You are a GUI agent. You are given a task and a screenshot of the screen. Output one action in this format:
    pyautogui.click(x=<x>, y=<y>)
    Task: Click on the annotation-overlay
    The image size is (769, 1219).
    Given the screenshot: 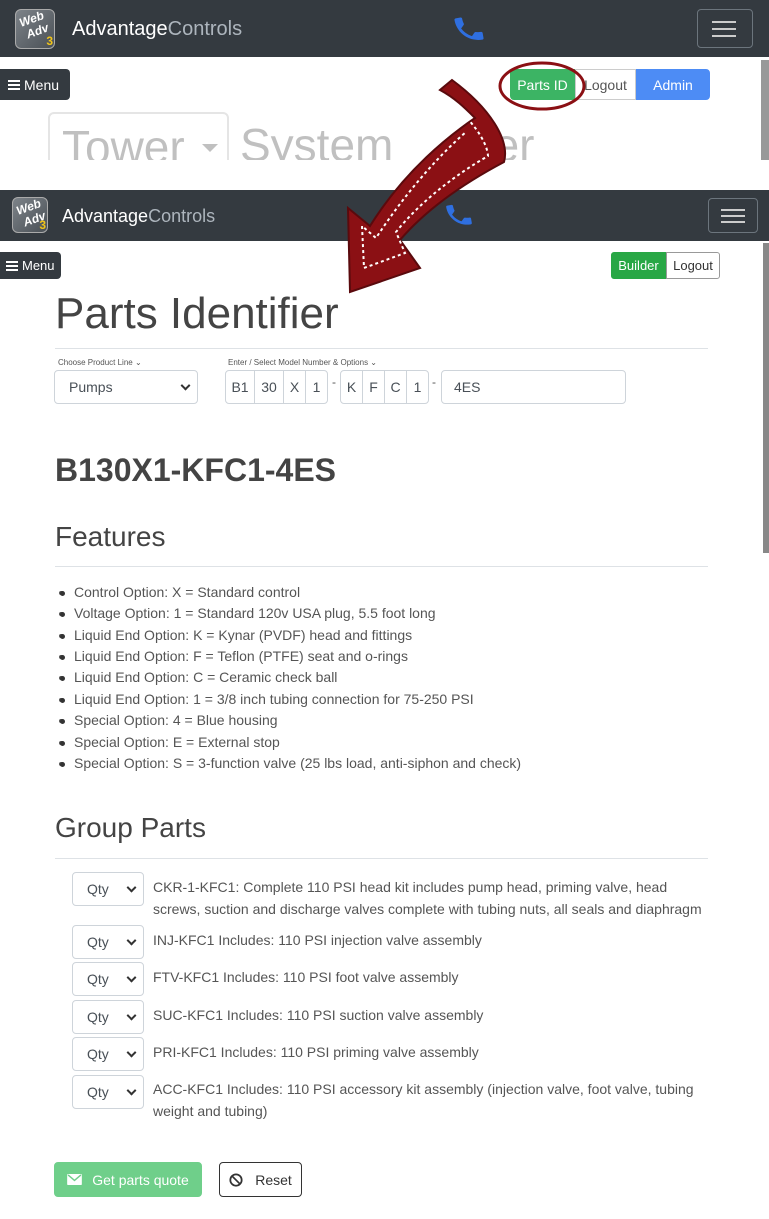 What is the action you would take?
    pyautogui.click(x=466, y=177)
    